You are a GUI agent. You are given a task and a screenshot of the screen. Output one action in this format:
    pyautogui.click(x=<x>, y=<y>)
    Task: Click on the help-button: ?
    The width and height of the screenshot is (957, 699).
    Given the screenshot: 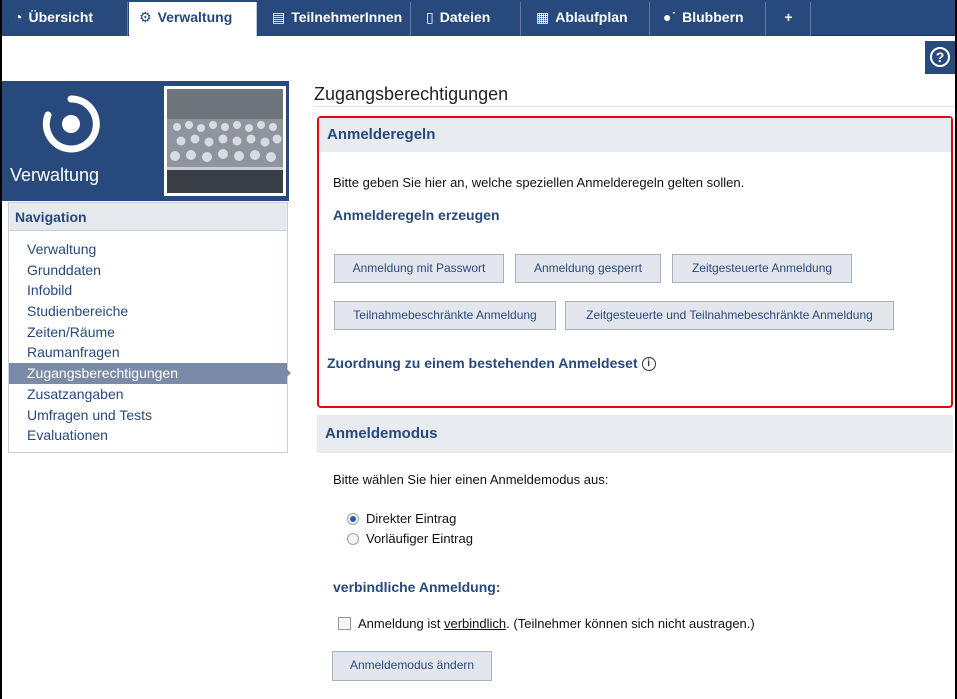 What is the action you would take?
    pyautogui.click(x=940, y=57)
    